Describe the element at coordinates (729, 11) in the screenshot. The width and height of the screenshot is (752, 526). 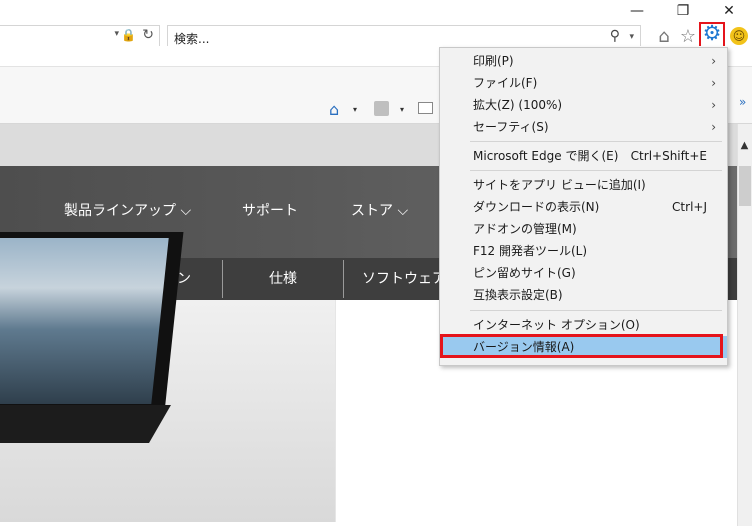
I see `close-button: ✕` at that location.